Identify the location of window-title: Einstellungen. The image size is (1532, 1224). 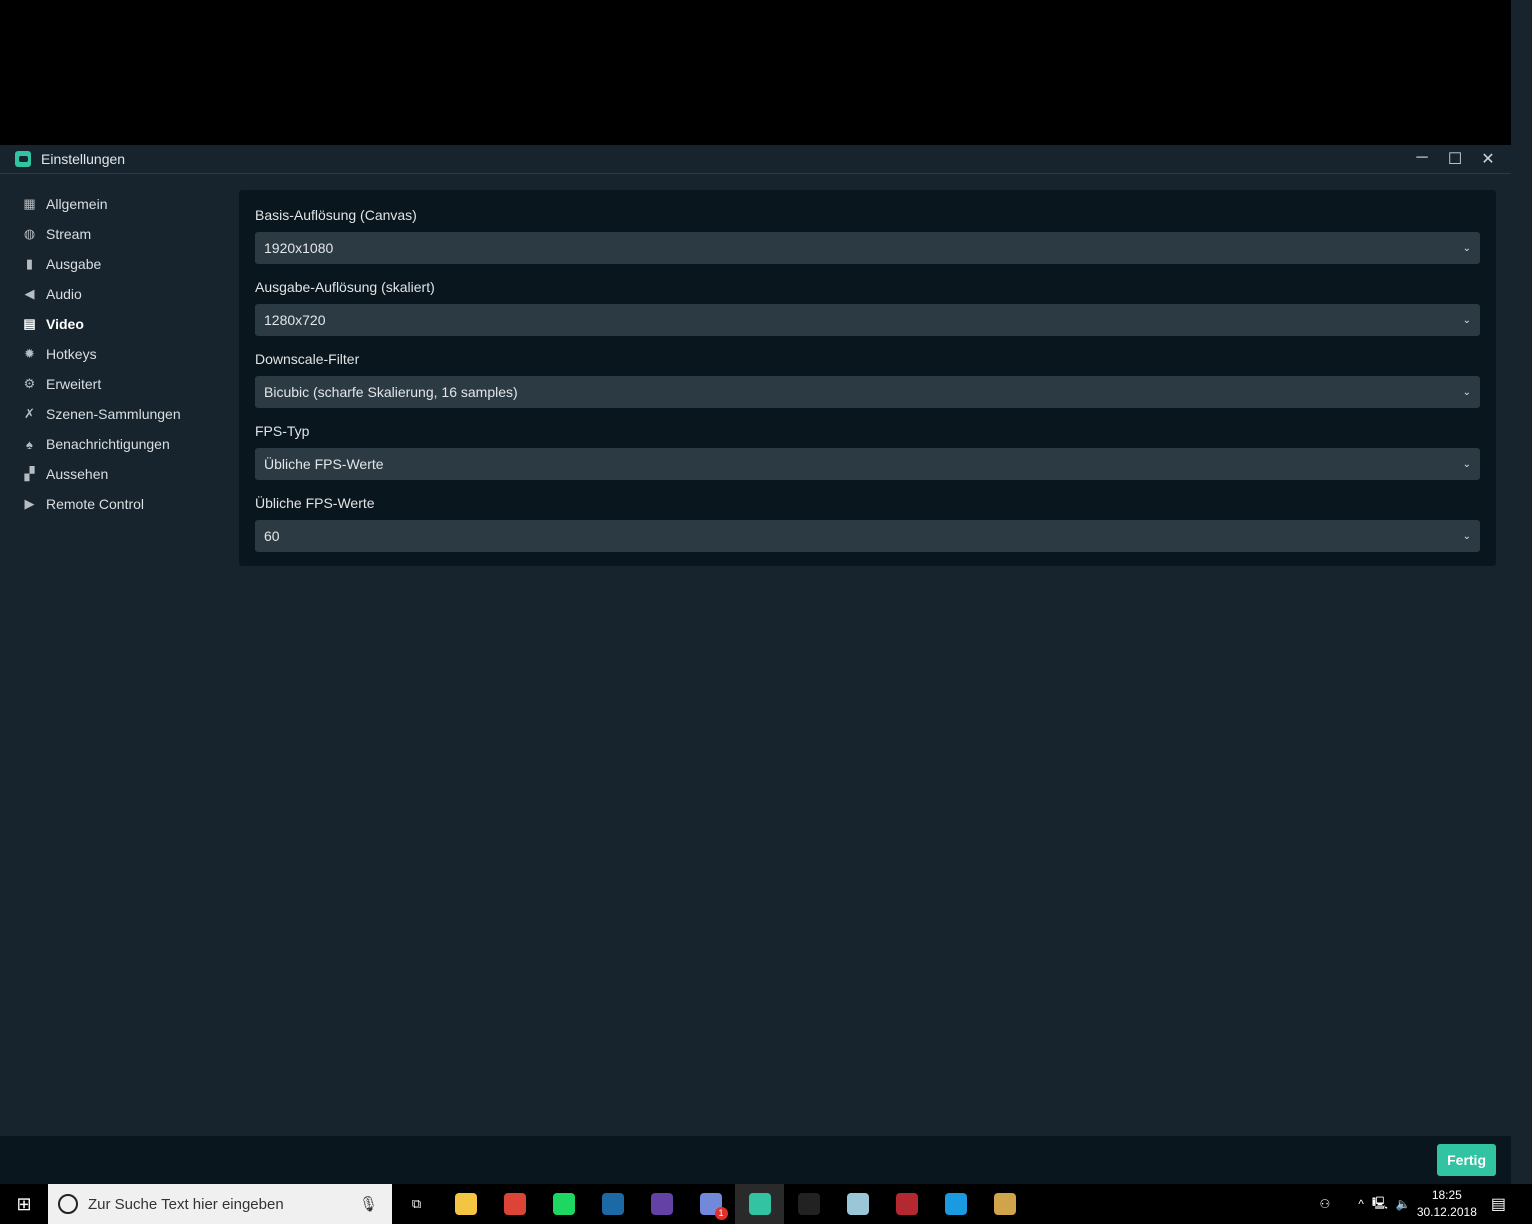
(83, 159).